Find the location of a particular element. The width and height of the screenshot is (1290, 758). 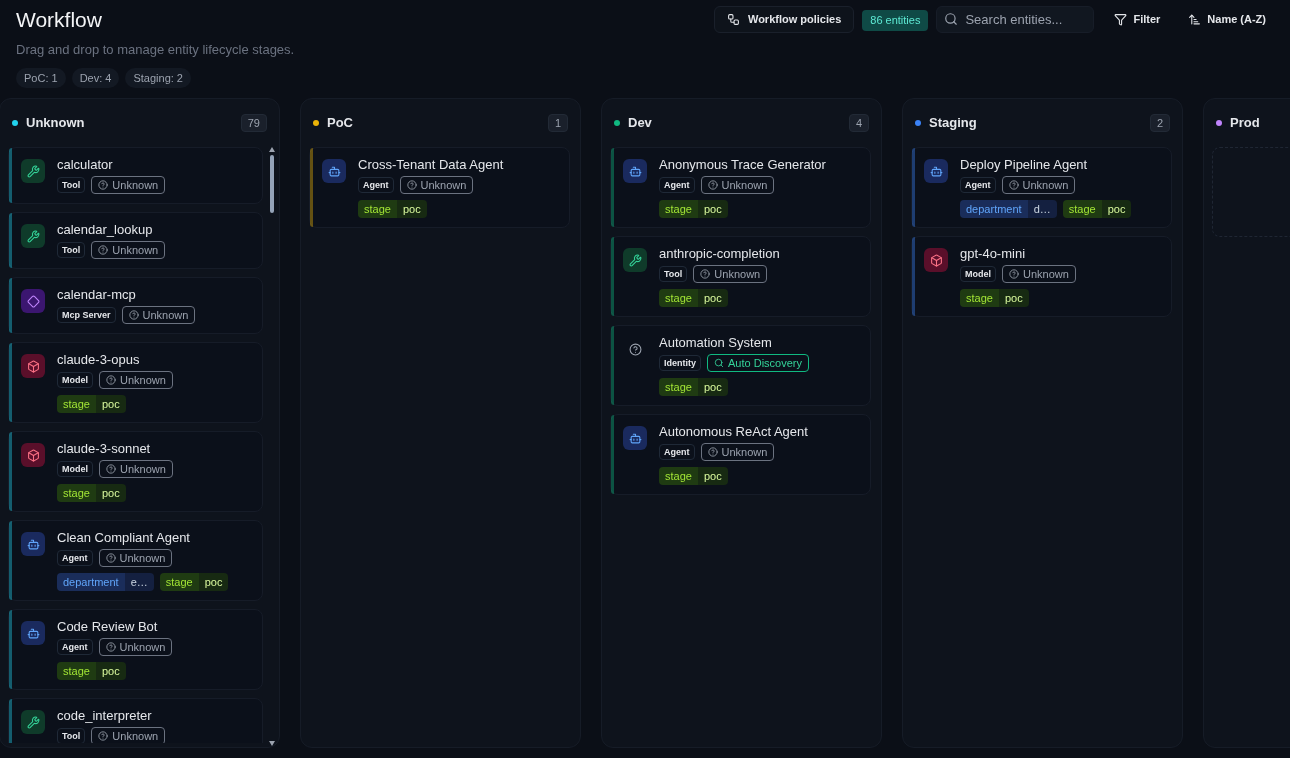

entity-name: calculator is located at coordinates (85, 165).